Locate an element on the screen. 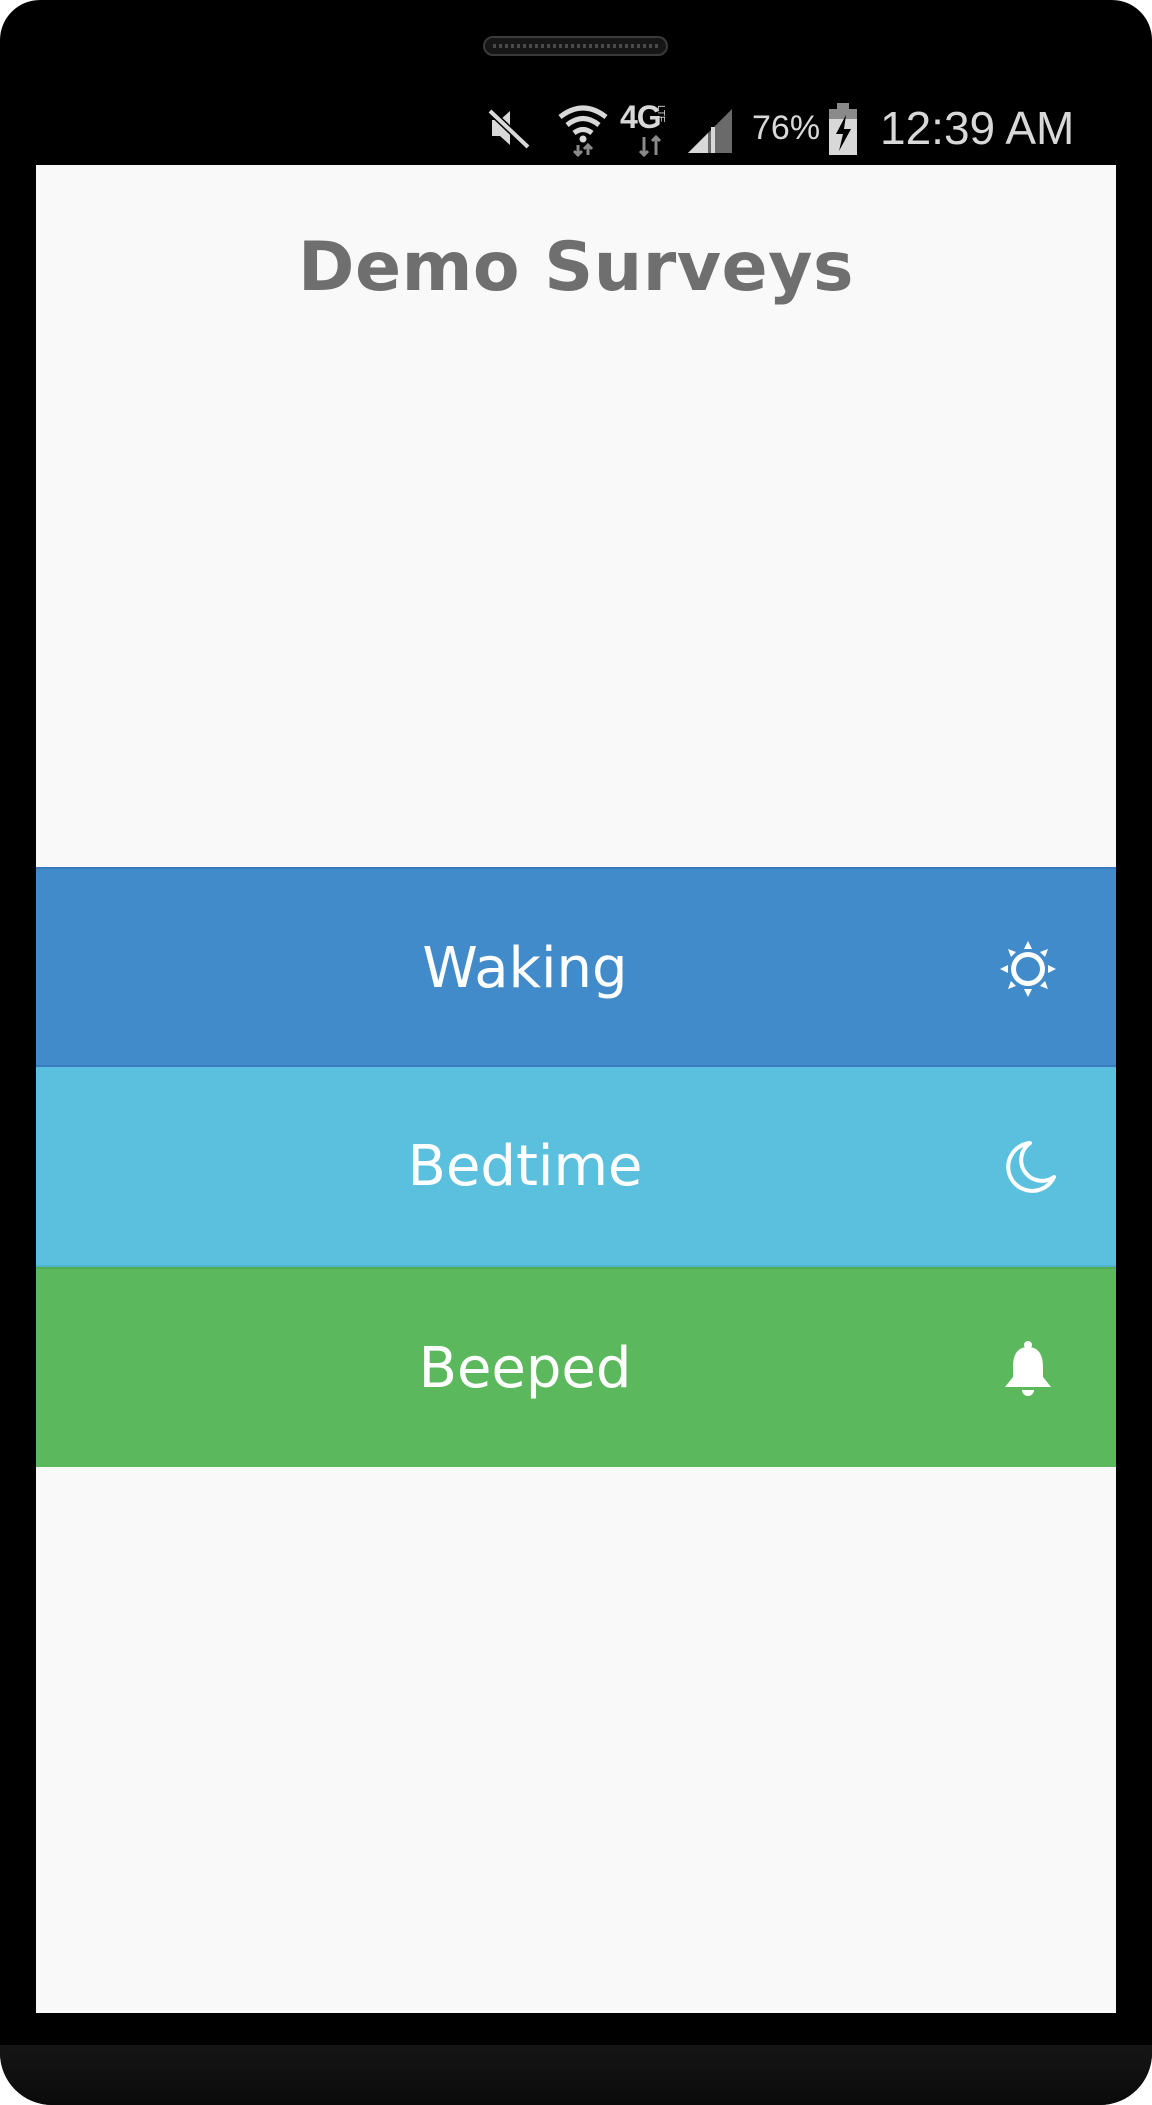 The height and width of the screenshot is (2105, 1152). moon-icon is located at coordinates (1031, 1167).